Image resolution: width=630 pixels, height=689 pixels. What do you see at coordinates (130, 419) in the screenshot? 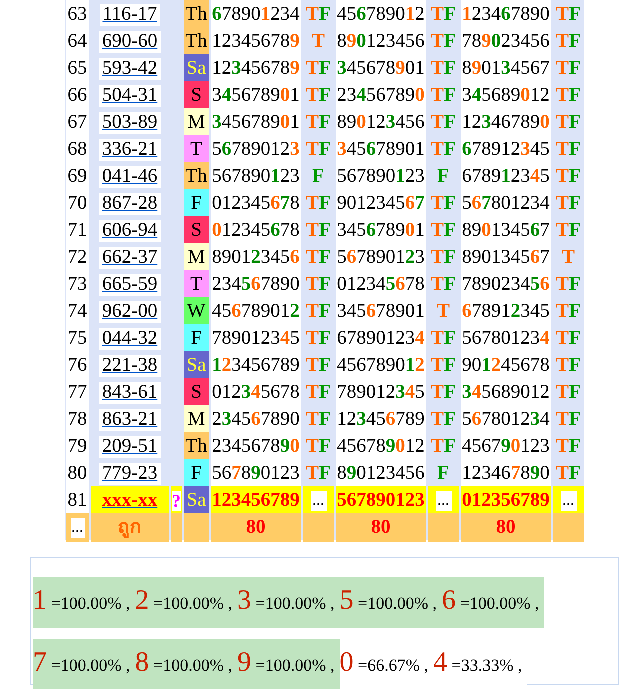
I see `code-link: 863-21` at bounding box center [130, 419].